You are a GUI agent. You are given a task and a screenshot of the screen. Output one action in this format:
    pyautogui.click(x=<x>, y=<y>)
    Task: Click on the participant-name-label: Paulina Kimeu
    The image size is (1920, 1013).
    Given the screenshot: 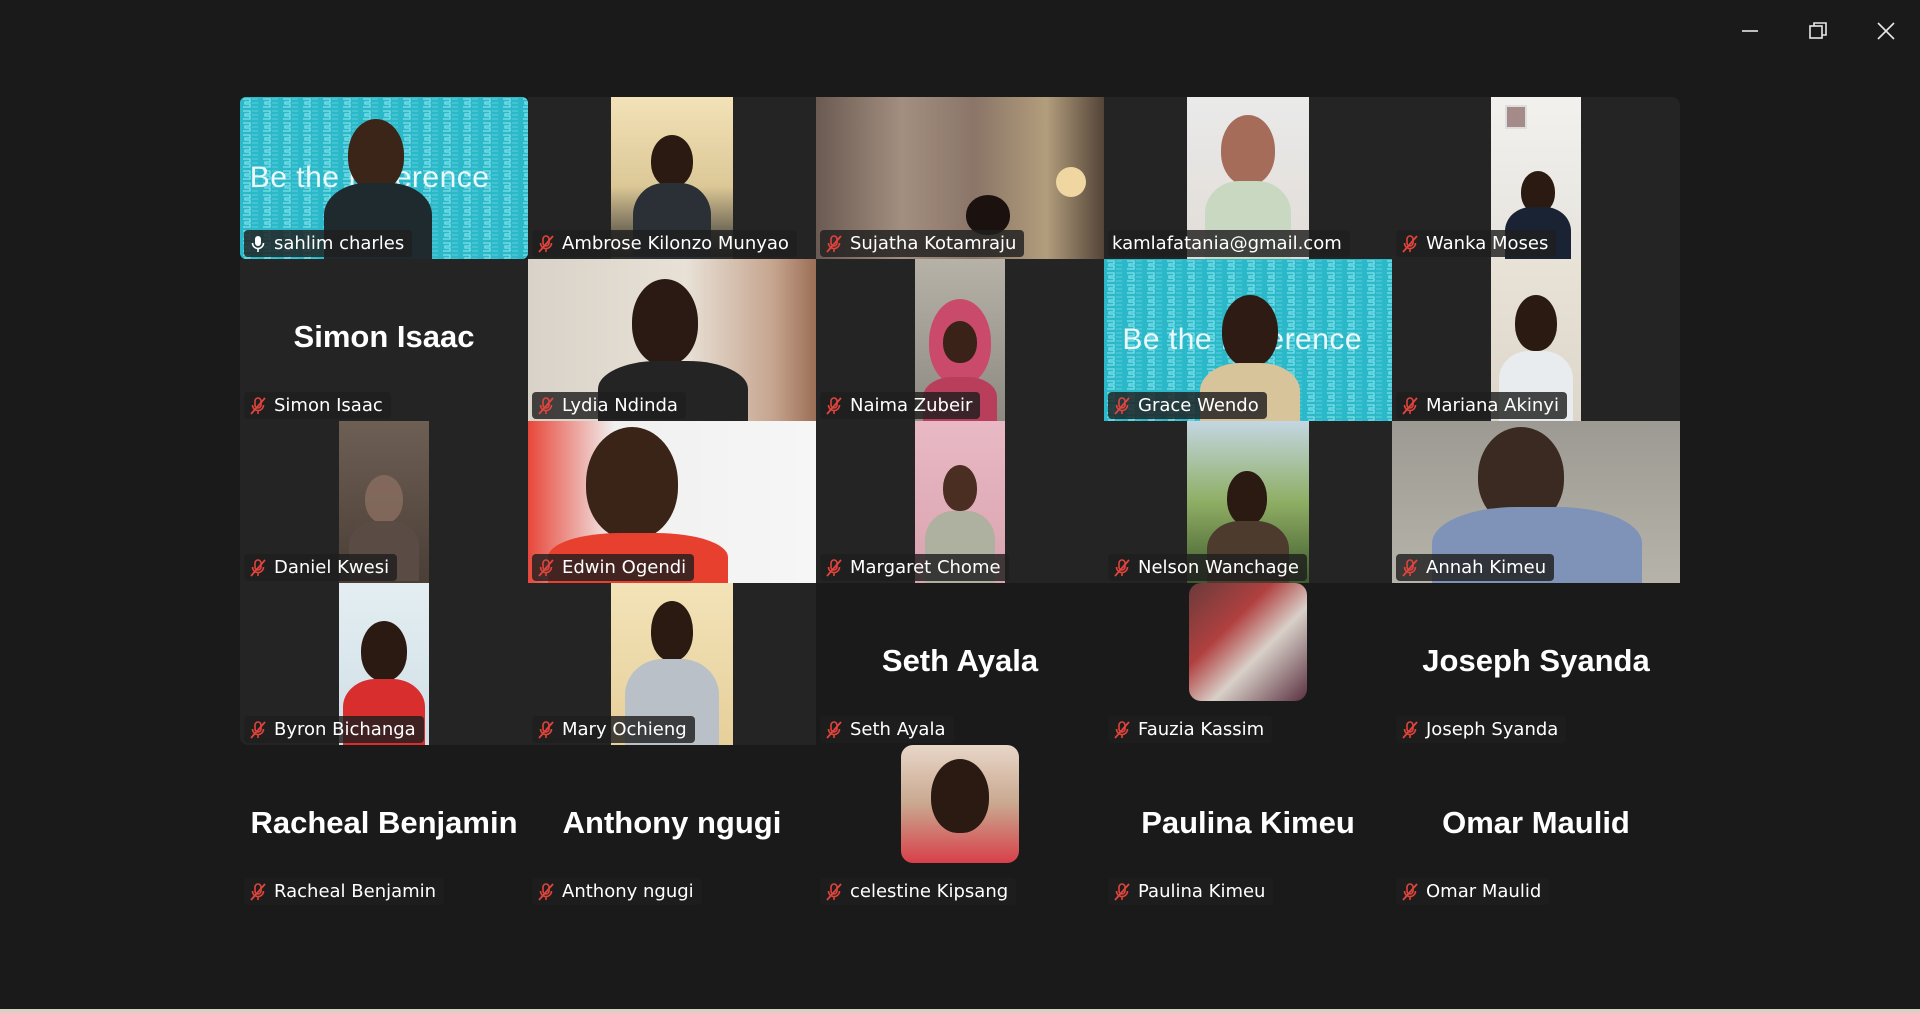 What is the action you would take?
    pyautogui.click(x=1191, y=891)
    